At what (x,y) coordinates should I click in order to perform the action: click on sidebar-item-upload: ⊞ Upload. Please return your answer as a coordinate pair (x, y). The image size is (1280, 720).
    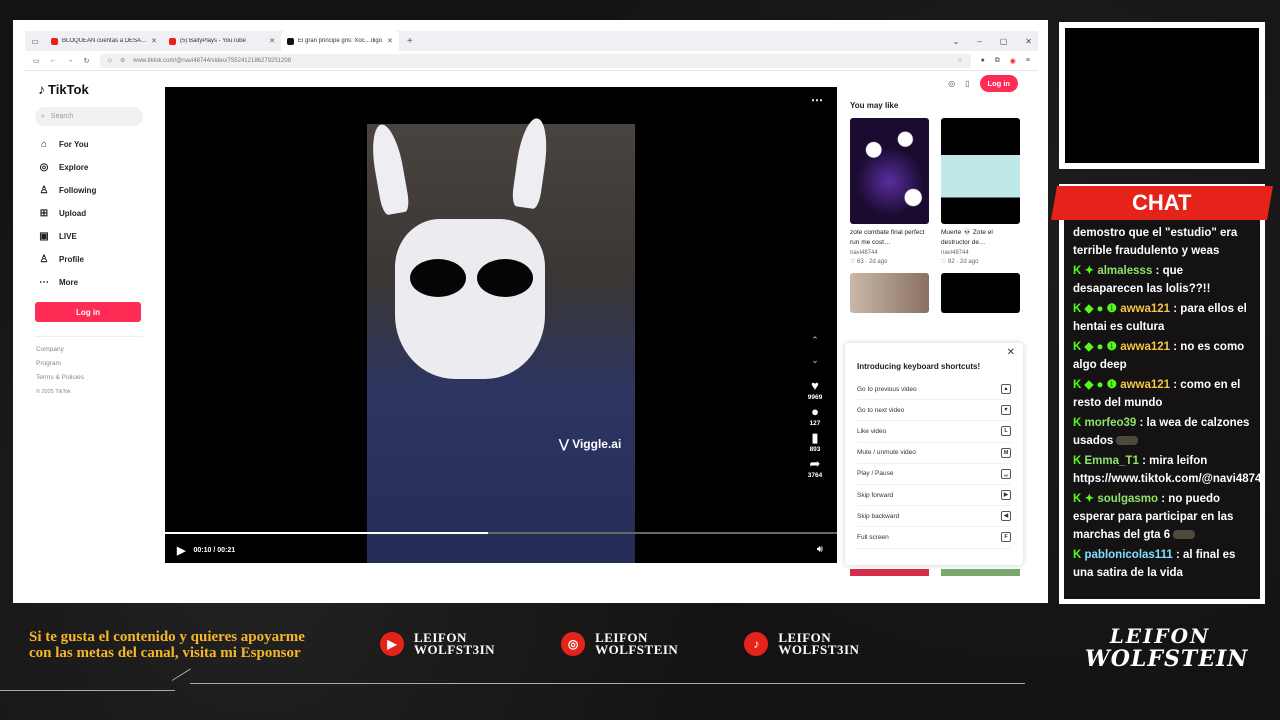
    Looking at the image, I should click on (92, 213).